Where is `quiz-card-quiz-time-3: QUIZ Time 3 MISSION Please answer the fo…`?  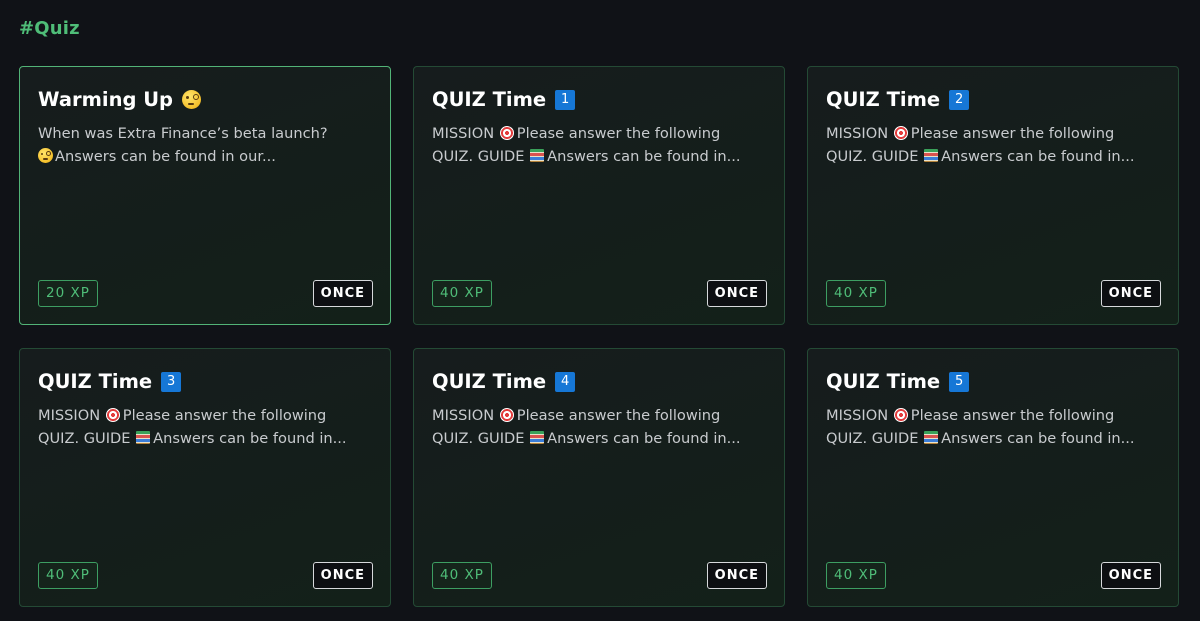
quiz-card-quiz-time-3: QUIZ Time 3 MISSION Please answer the fo… is located at coordinates (205, 477).